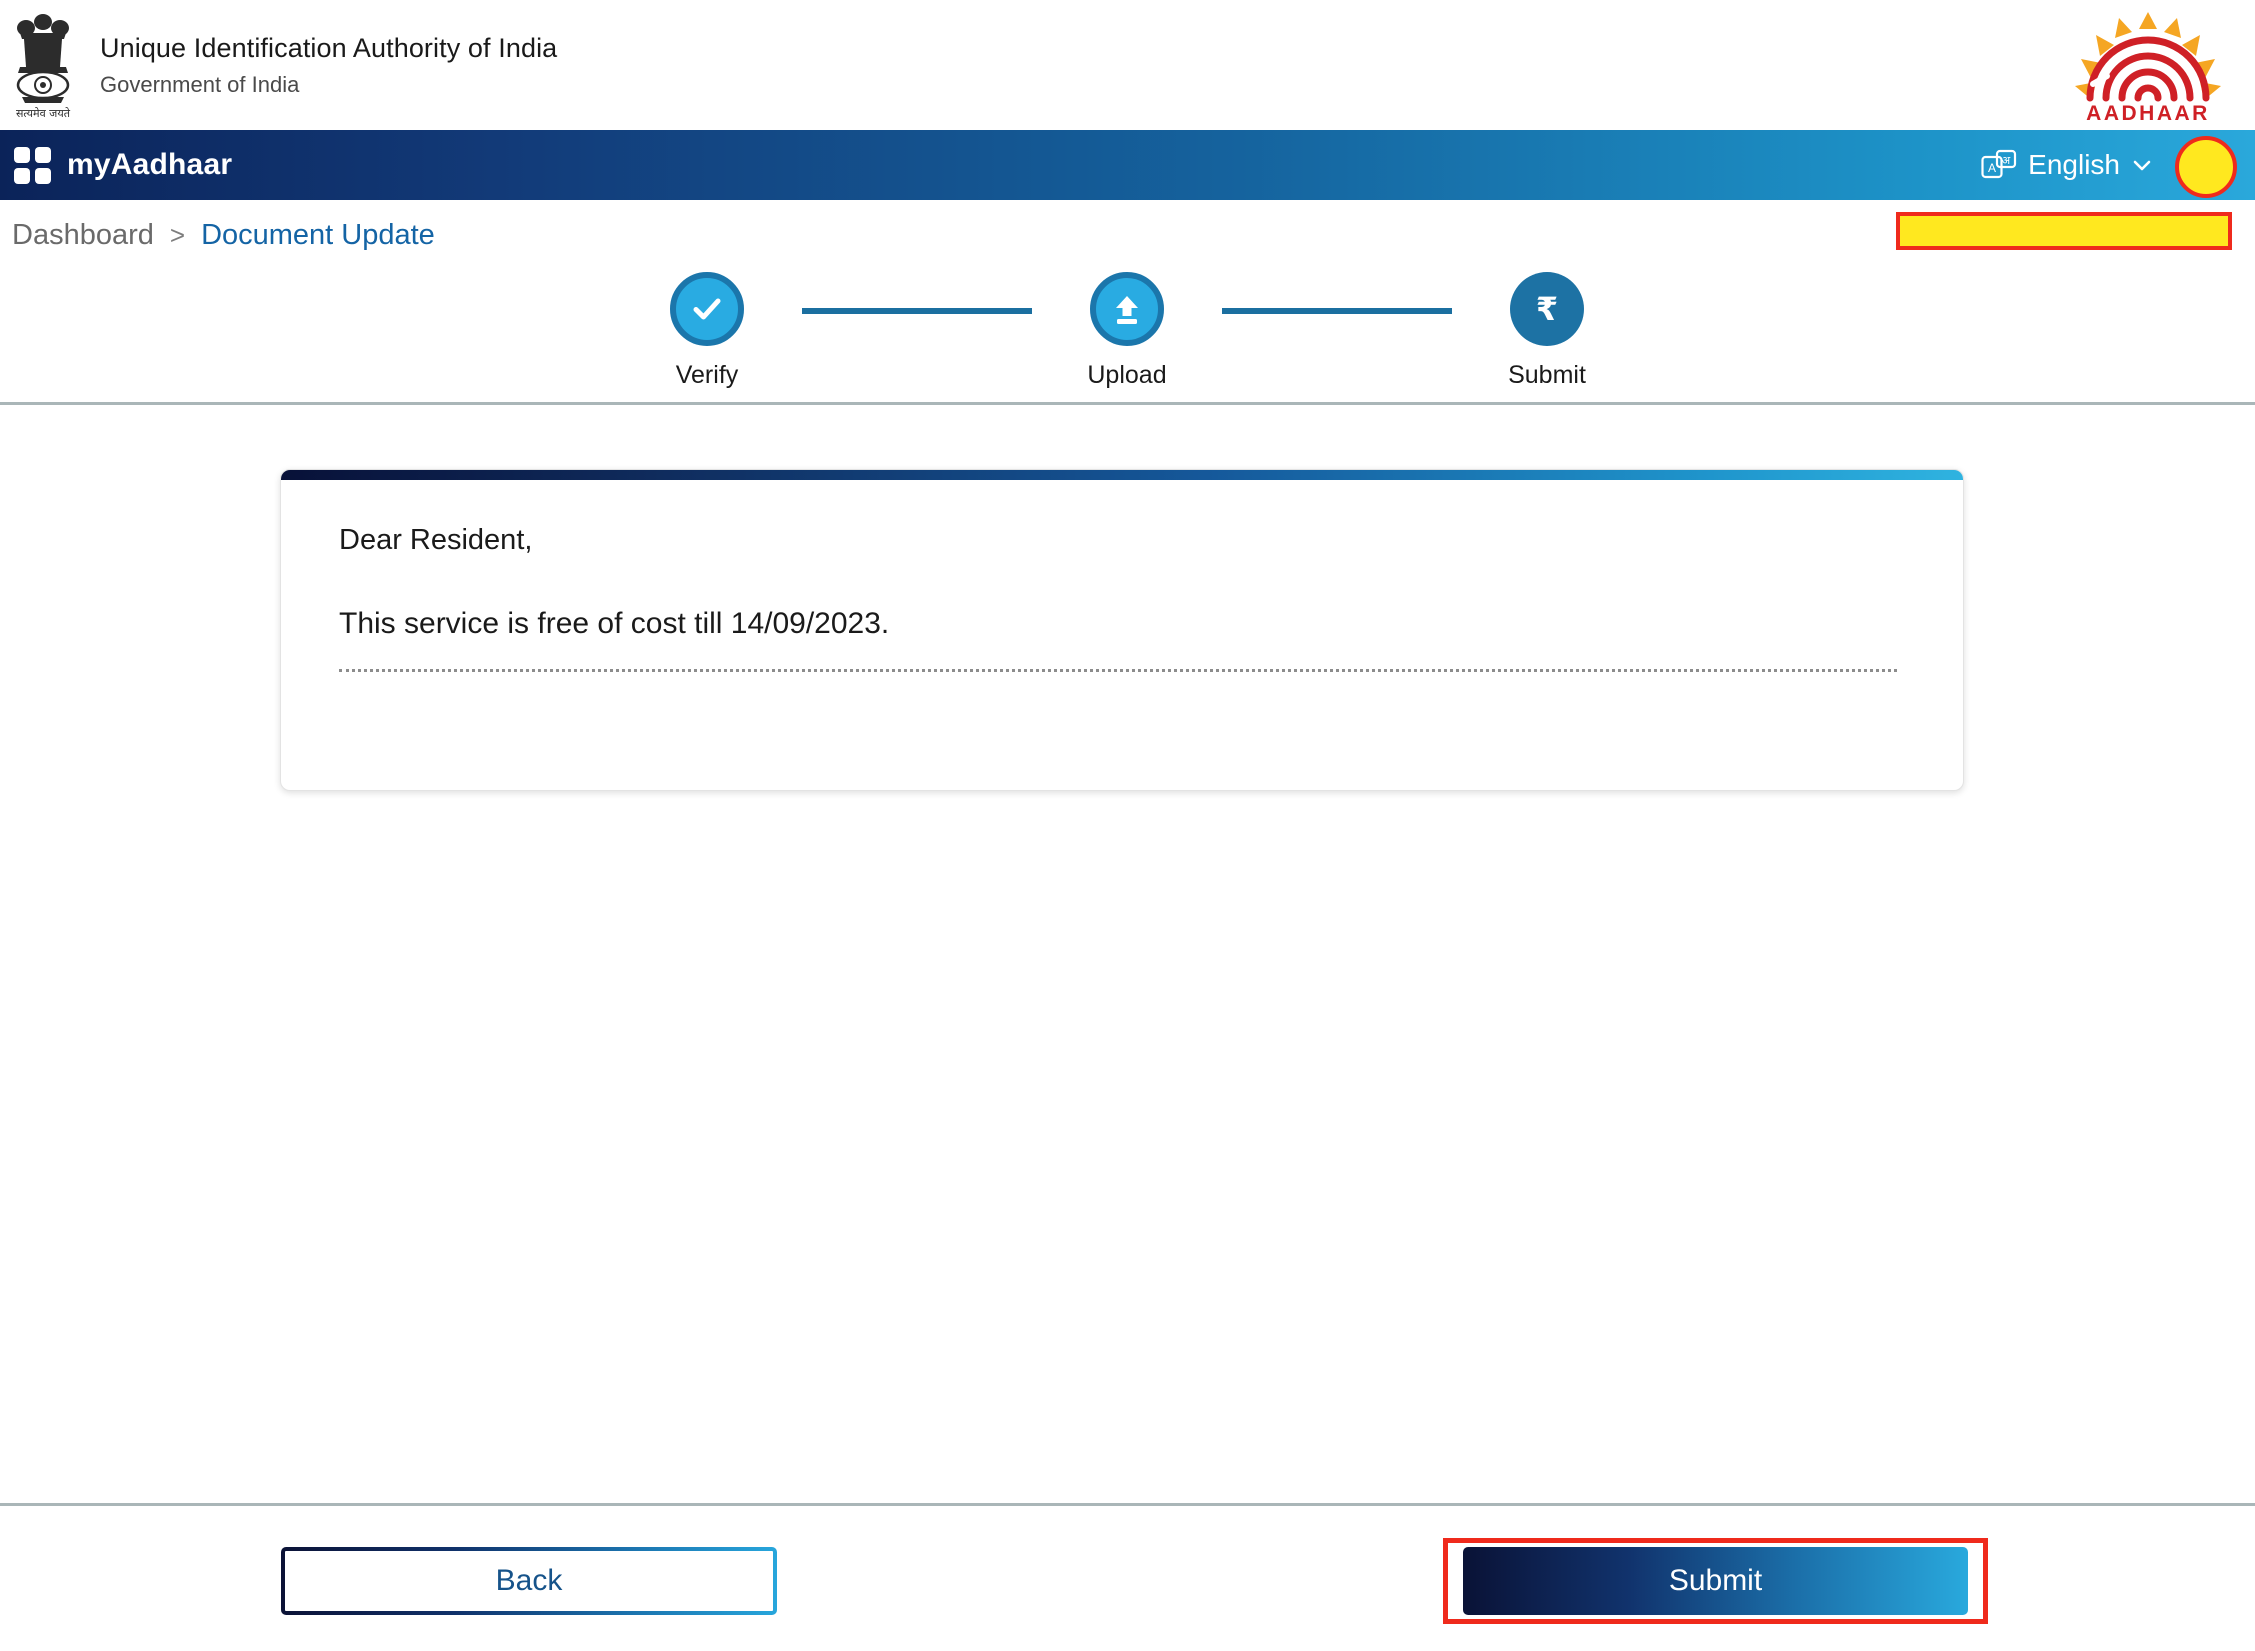 The width and height of the screenshot is (2255, 1651). What do you see at coordinates (2148, 113) in the screenshot?
I see `aadhaar-wordmark: AADHAAR` at bounding box center [2148, 113].